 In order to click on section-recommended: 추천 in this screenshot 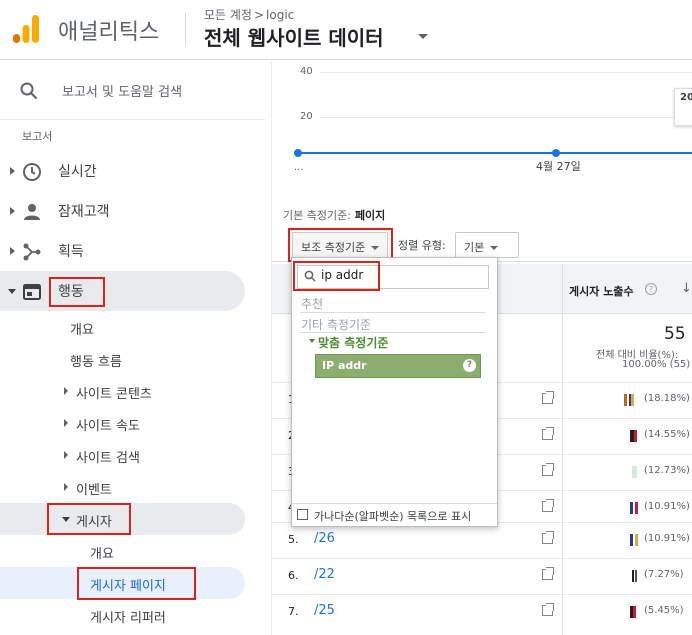, I will do `click(312, 303)`.